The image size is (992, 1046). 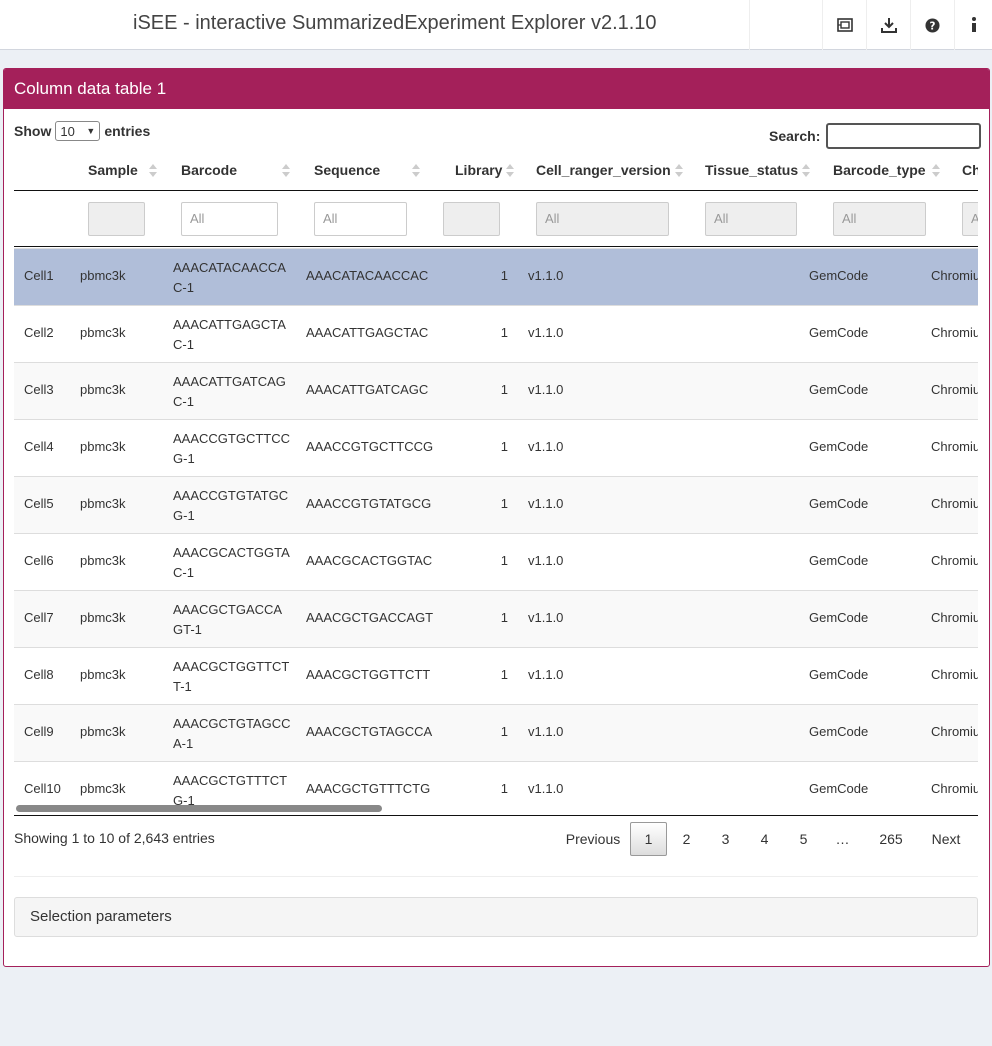 I want to click on filter-tissue-status: All, so click(x=751, y=219).